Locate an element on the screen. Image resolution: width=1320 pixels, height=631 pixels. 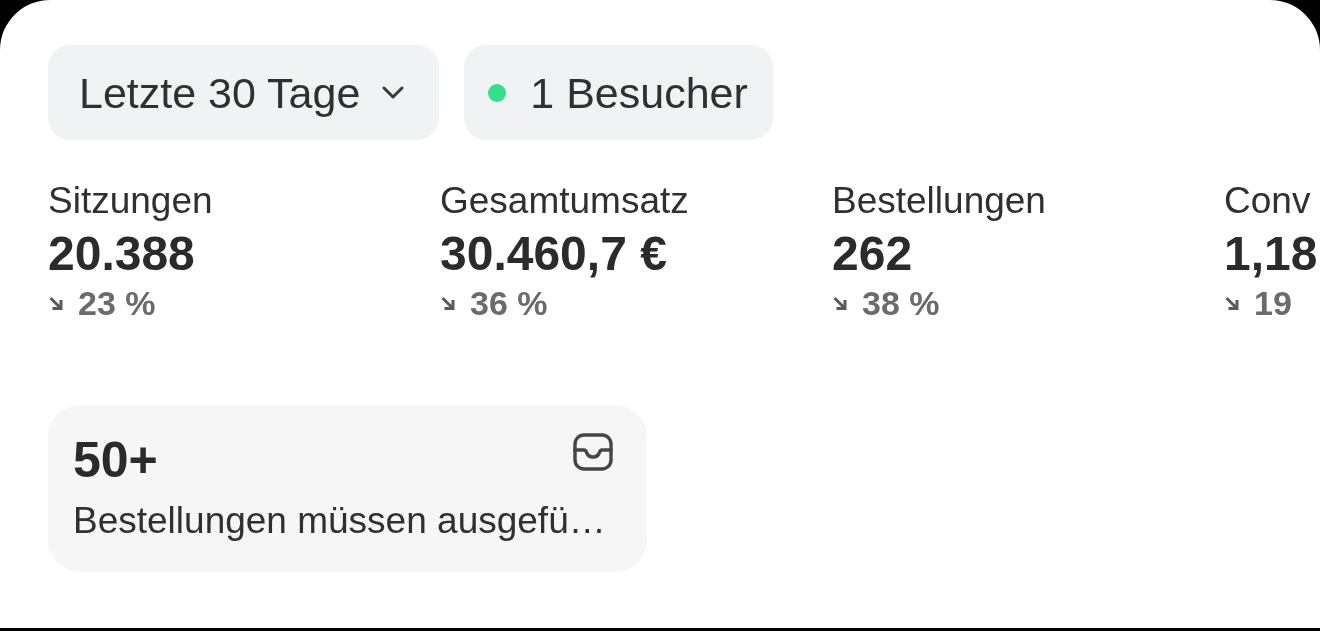
metric-label: Sitzungen is located at coordinates (131, 201).